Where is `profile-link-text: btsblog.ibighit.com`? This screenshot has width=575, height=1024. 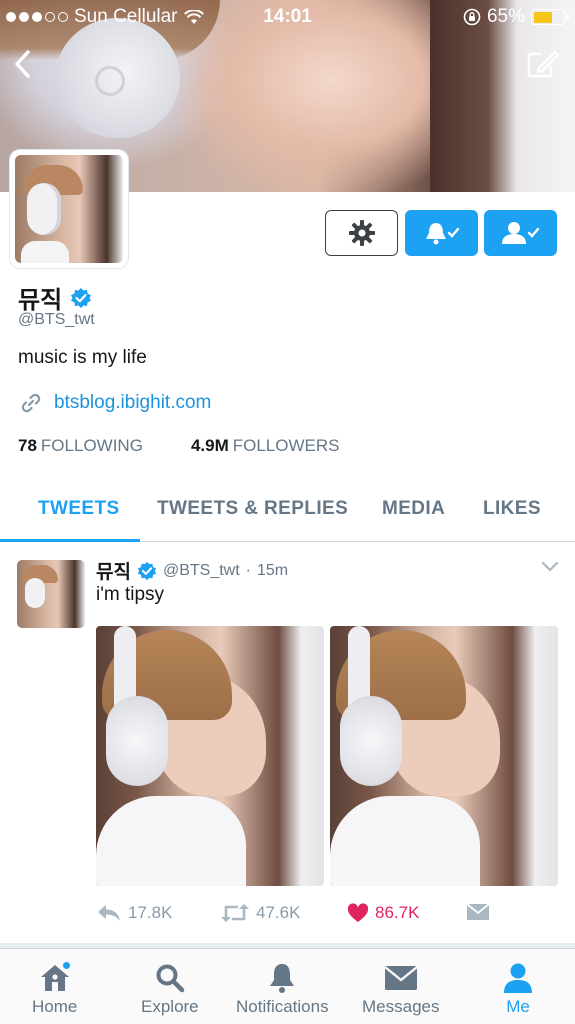
profile-link-text: btsblog.ibighit.com is located at coordinates (132, 403).